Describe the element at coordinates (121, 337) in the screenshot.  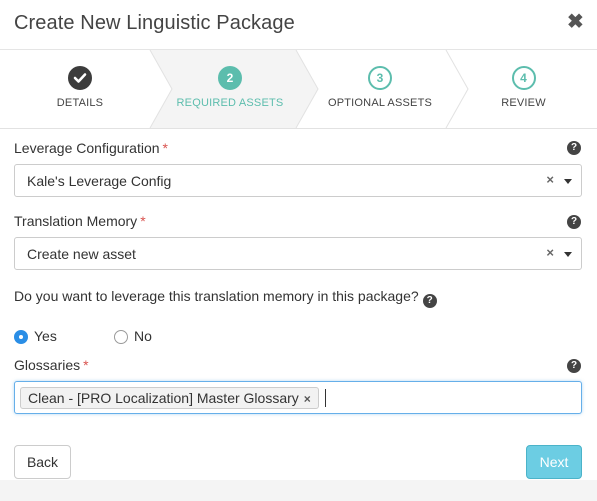
I see `radio-unselected-icon` at that location.